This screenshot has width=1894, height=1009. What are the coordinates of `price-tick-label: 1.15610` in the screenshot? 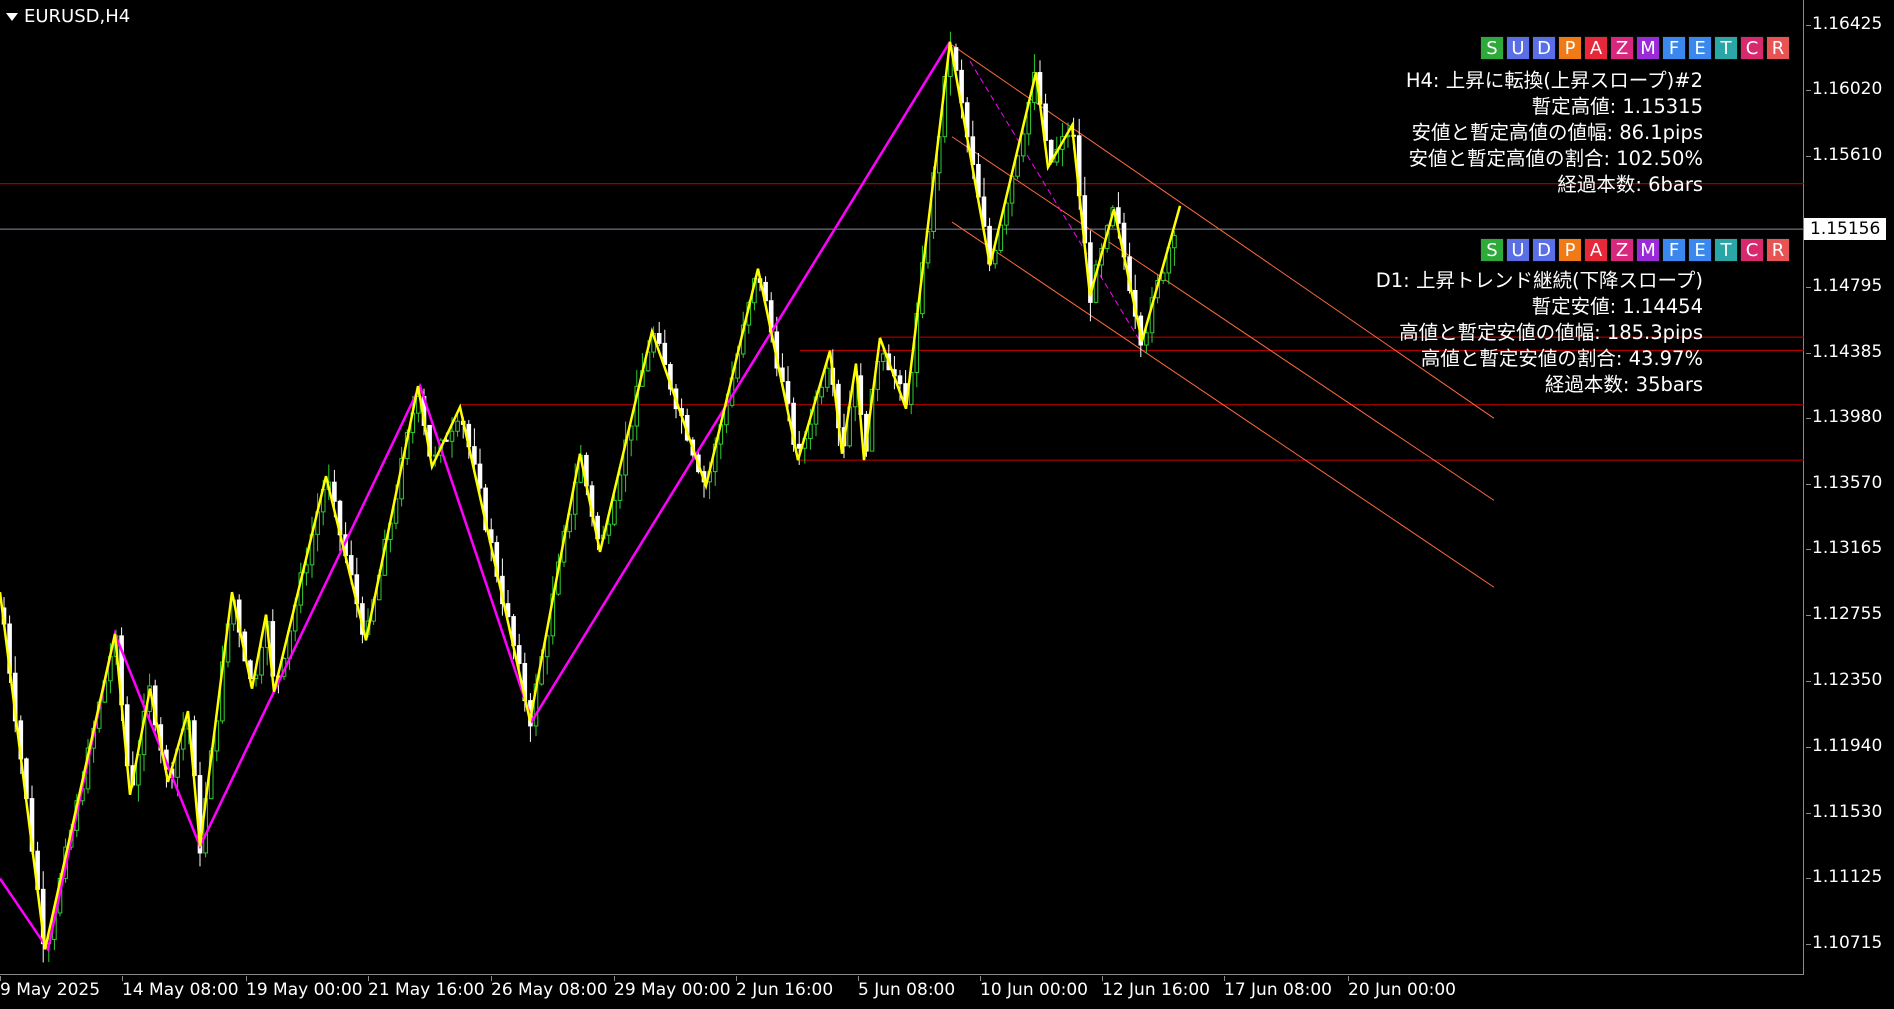 It's located at (1847, 155).